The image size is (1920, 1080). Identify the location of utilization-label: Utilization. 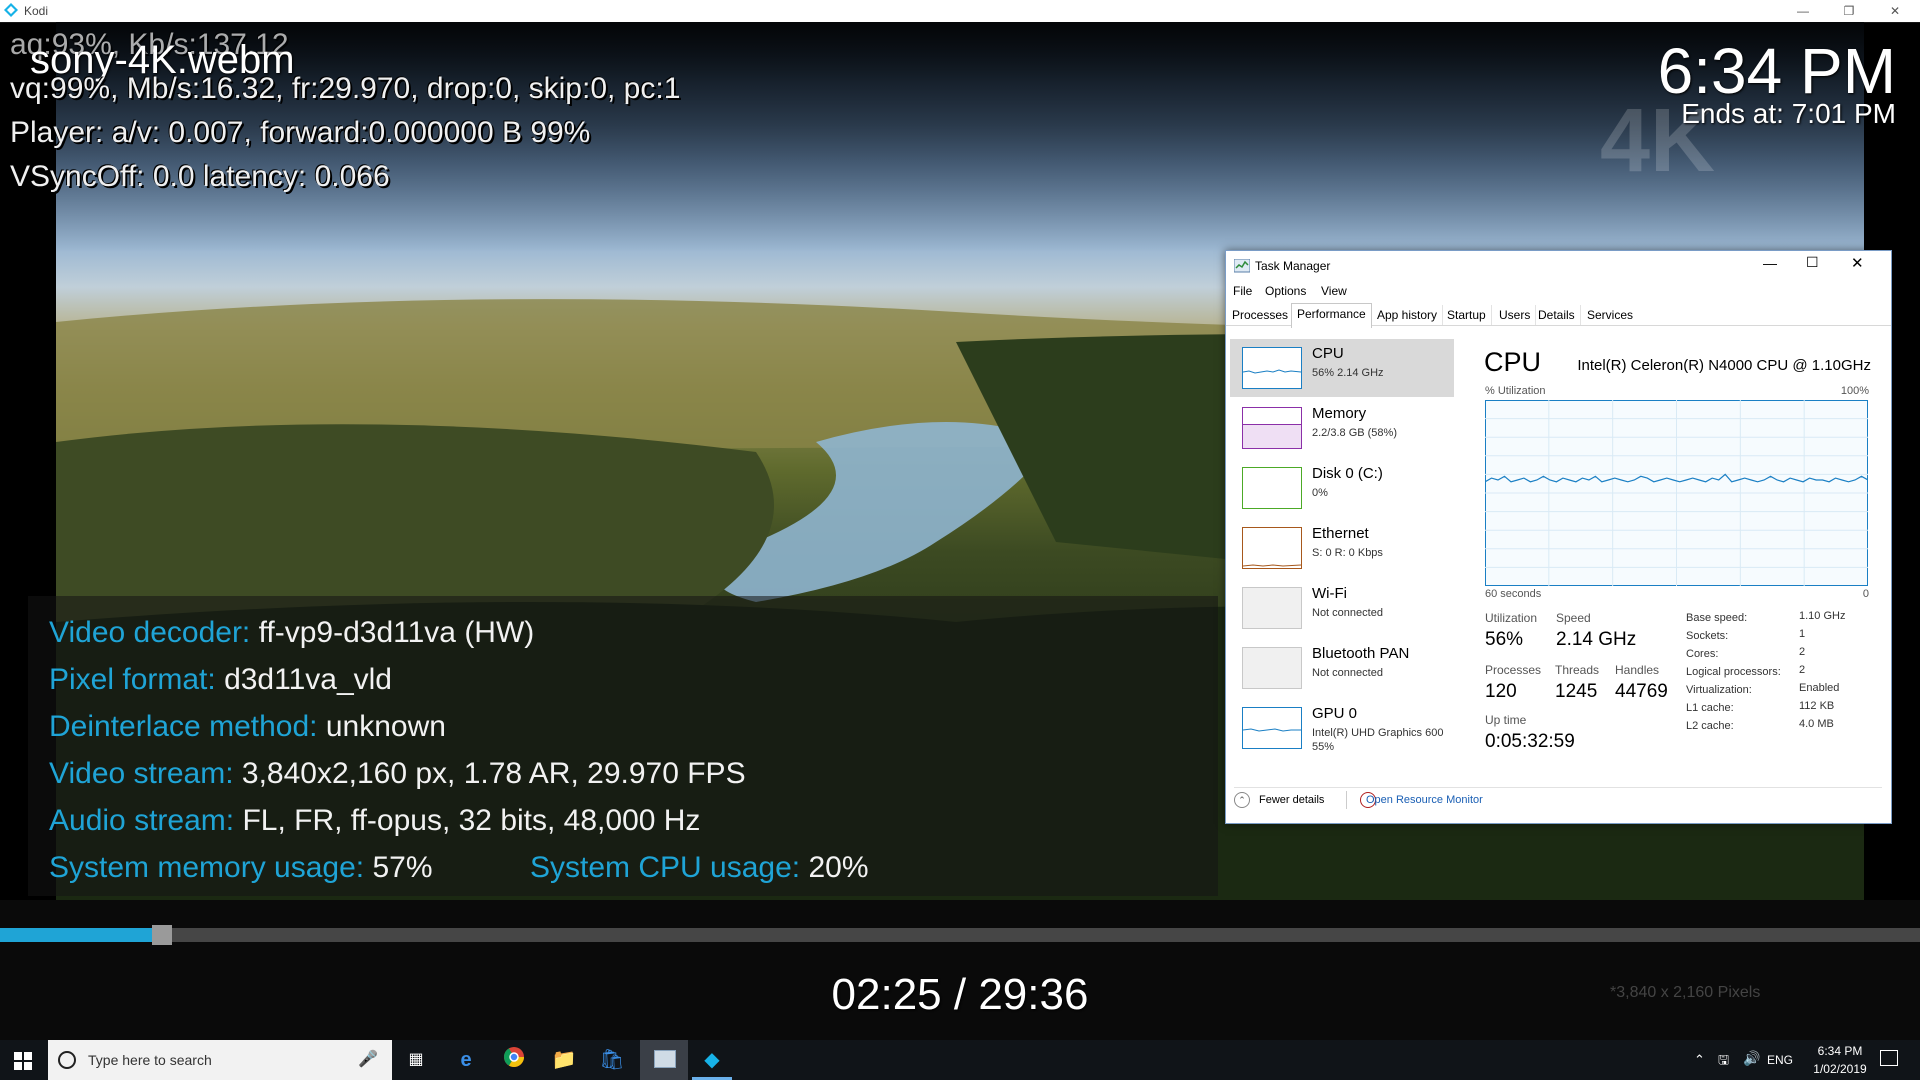
(1511, 618).